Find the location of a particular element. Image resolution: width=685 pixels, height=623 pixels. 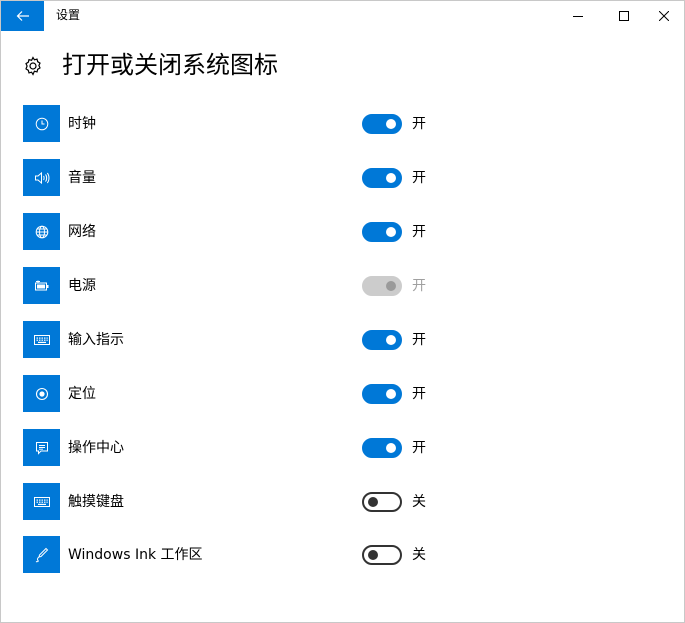

setting-row-network: 网络 开 is located at coordinates (233, 232).